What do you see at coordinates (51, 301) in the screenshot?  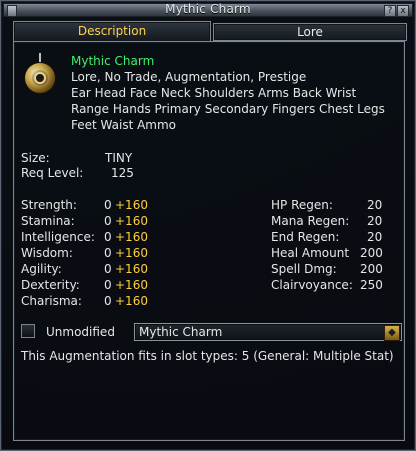 I see `stat-label-charisma: Charisma:` at bounding box center [51, 301].